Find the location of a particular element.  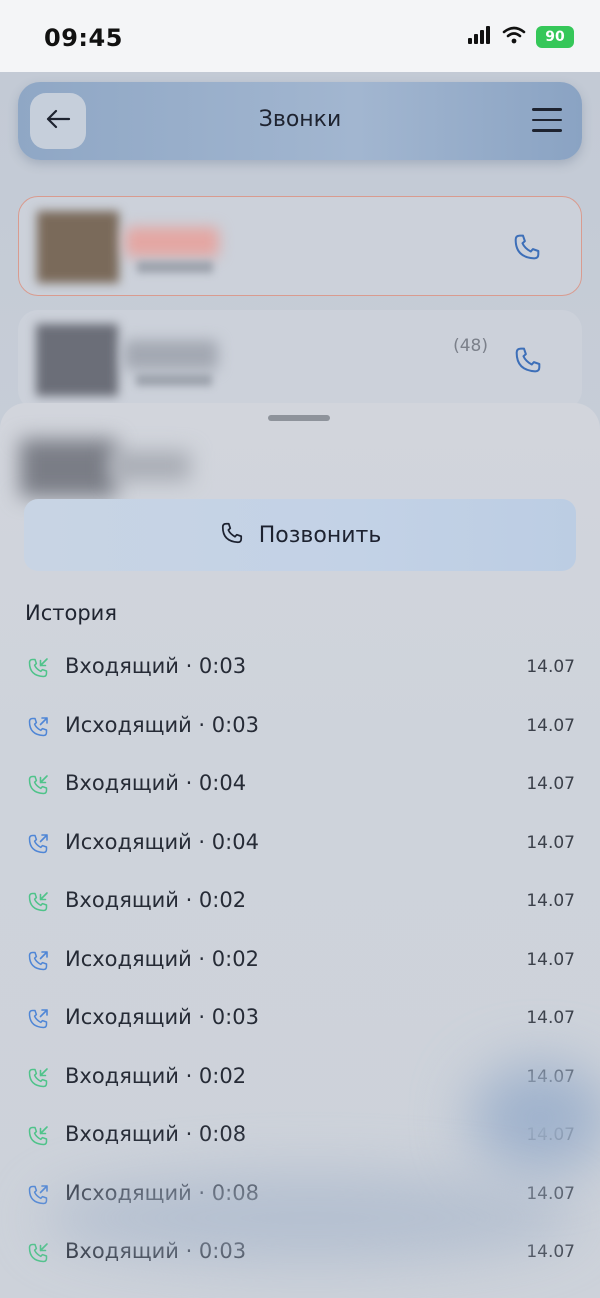

header-bar: Звонки is located at coordinates (300, 121).